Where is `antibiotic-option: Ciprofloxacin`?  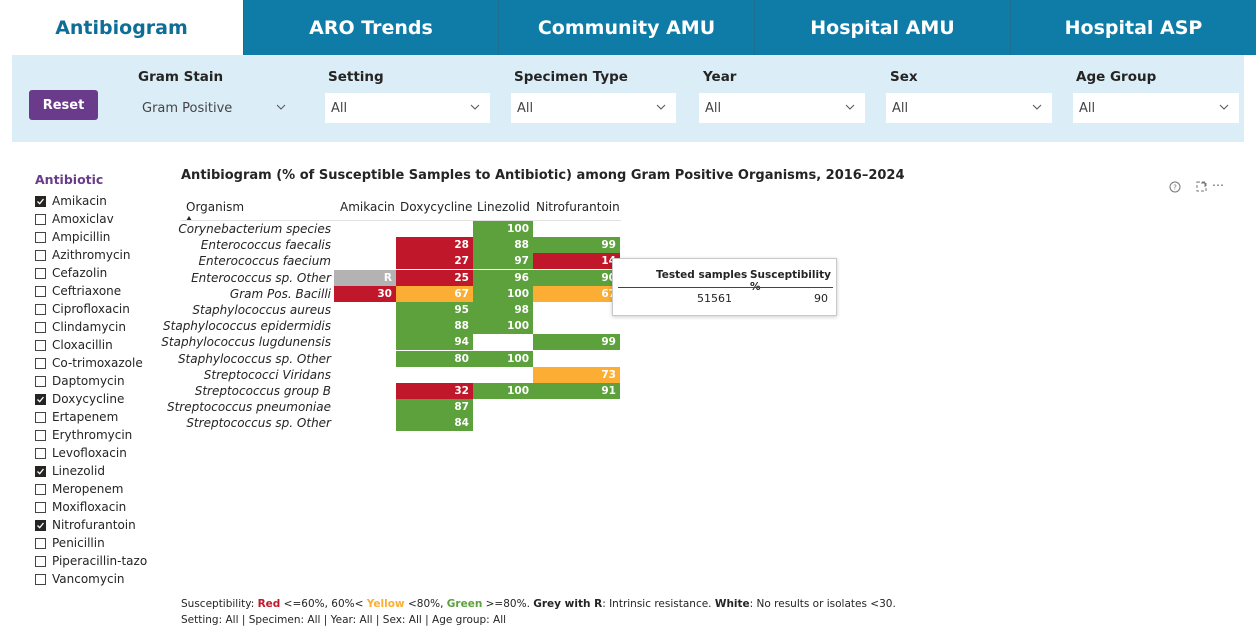 antibiotic-option: Ciprofloxacin is located at coordinates (91, 309).